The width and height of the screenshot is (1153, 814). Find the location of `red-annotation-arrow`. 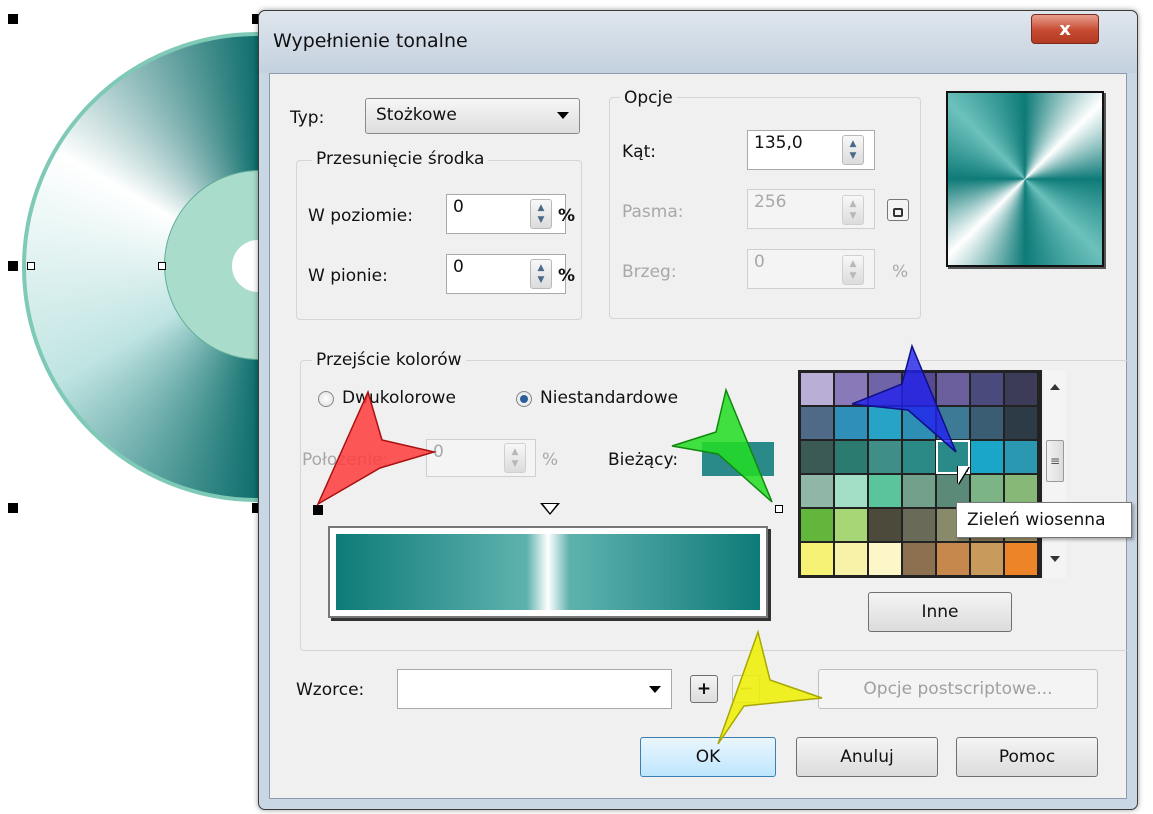

red-annotation-arrow is located at coordinates (376, 447).